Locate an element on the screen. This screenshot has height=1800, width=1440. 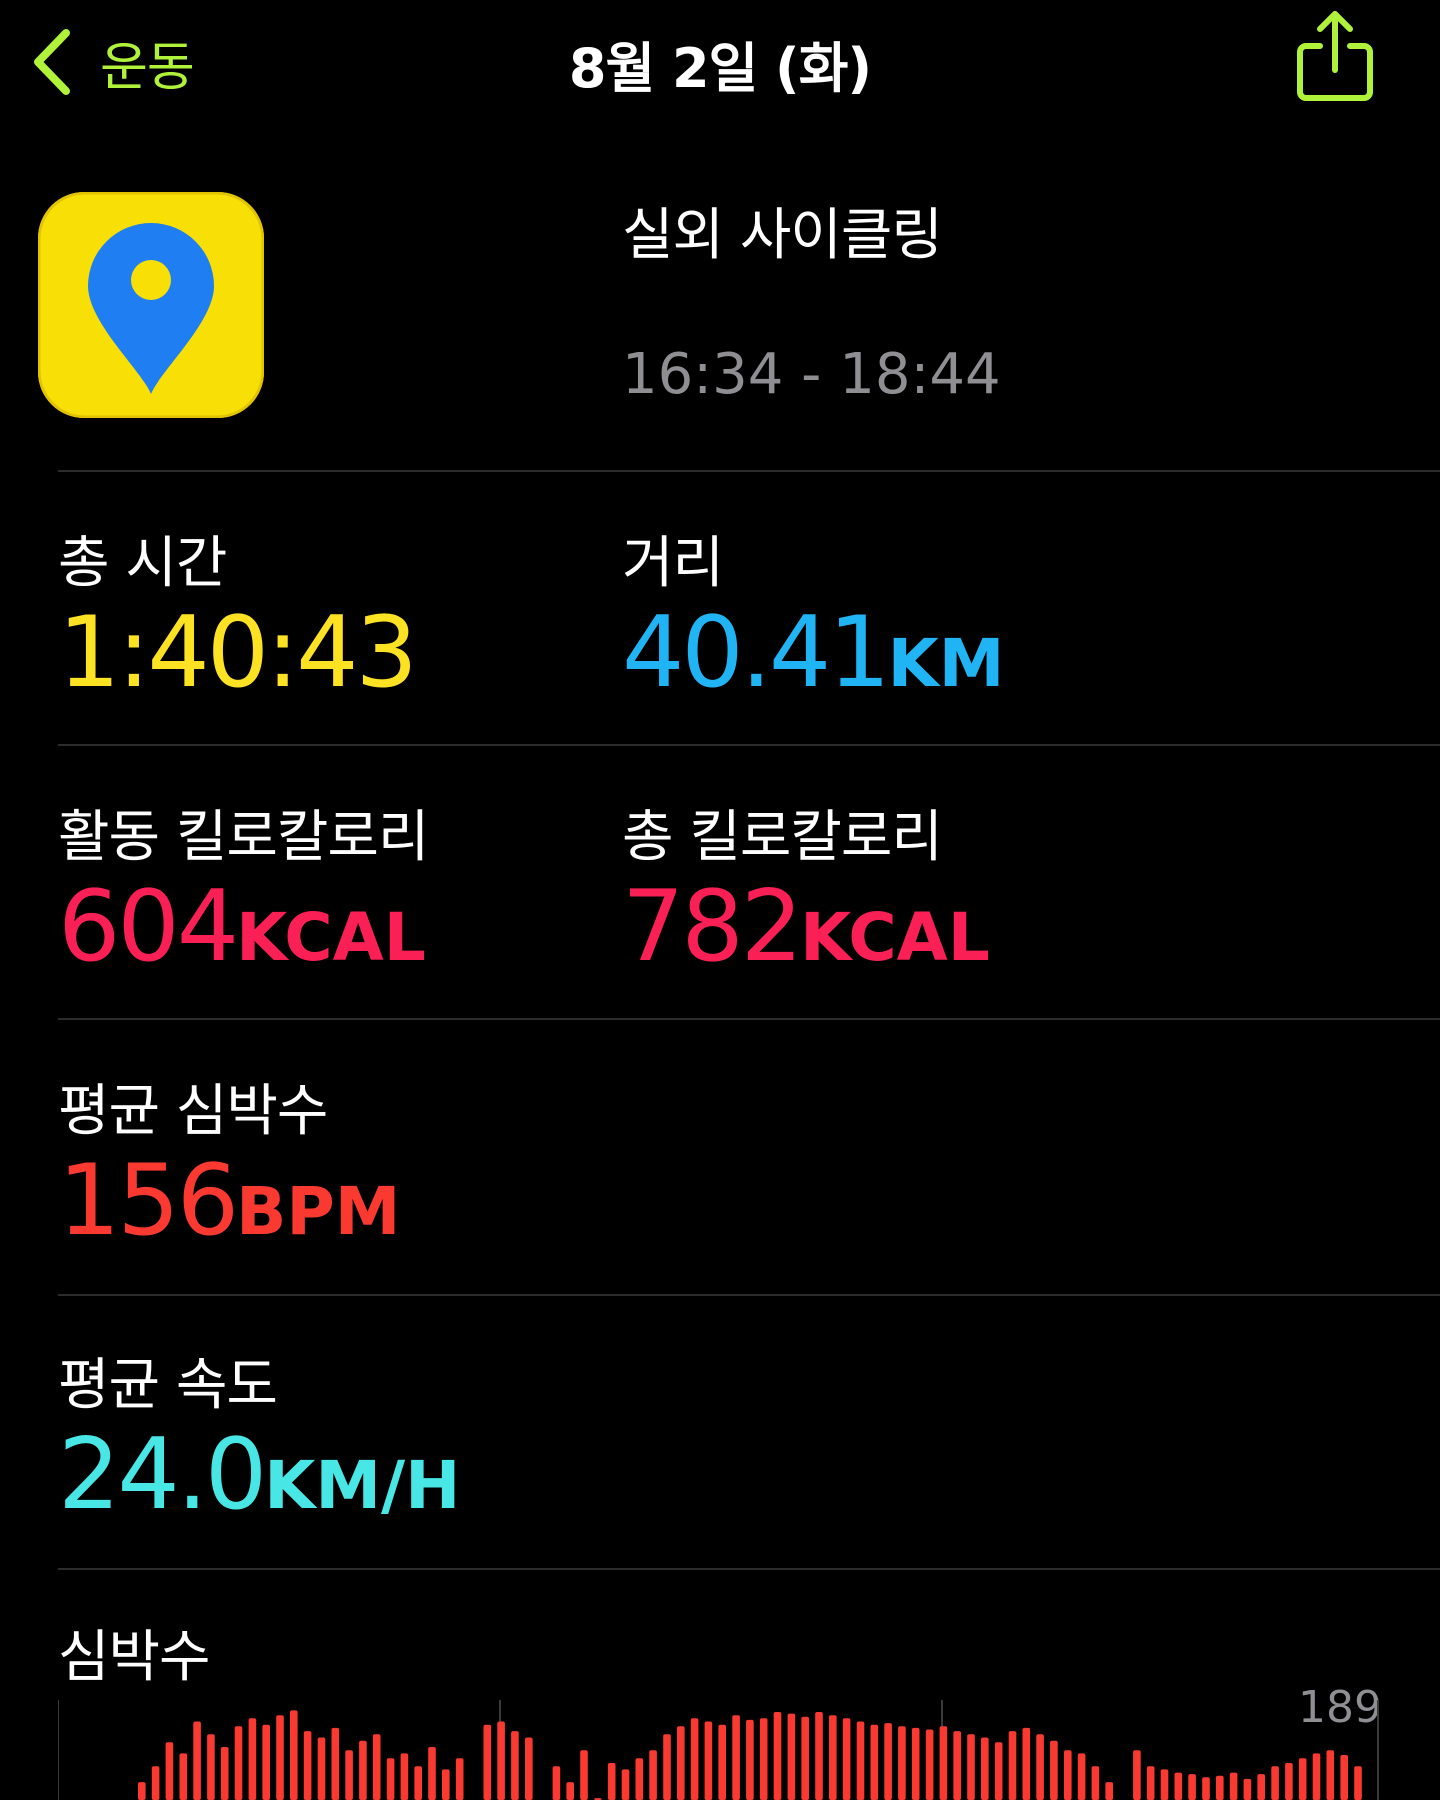
avg-heart-rate-unit: BPM is located at coordinates (318, 1211).